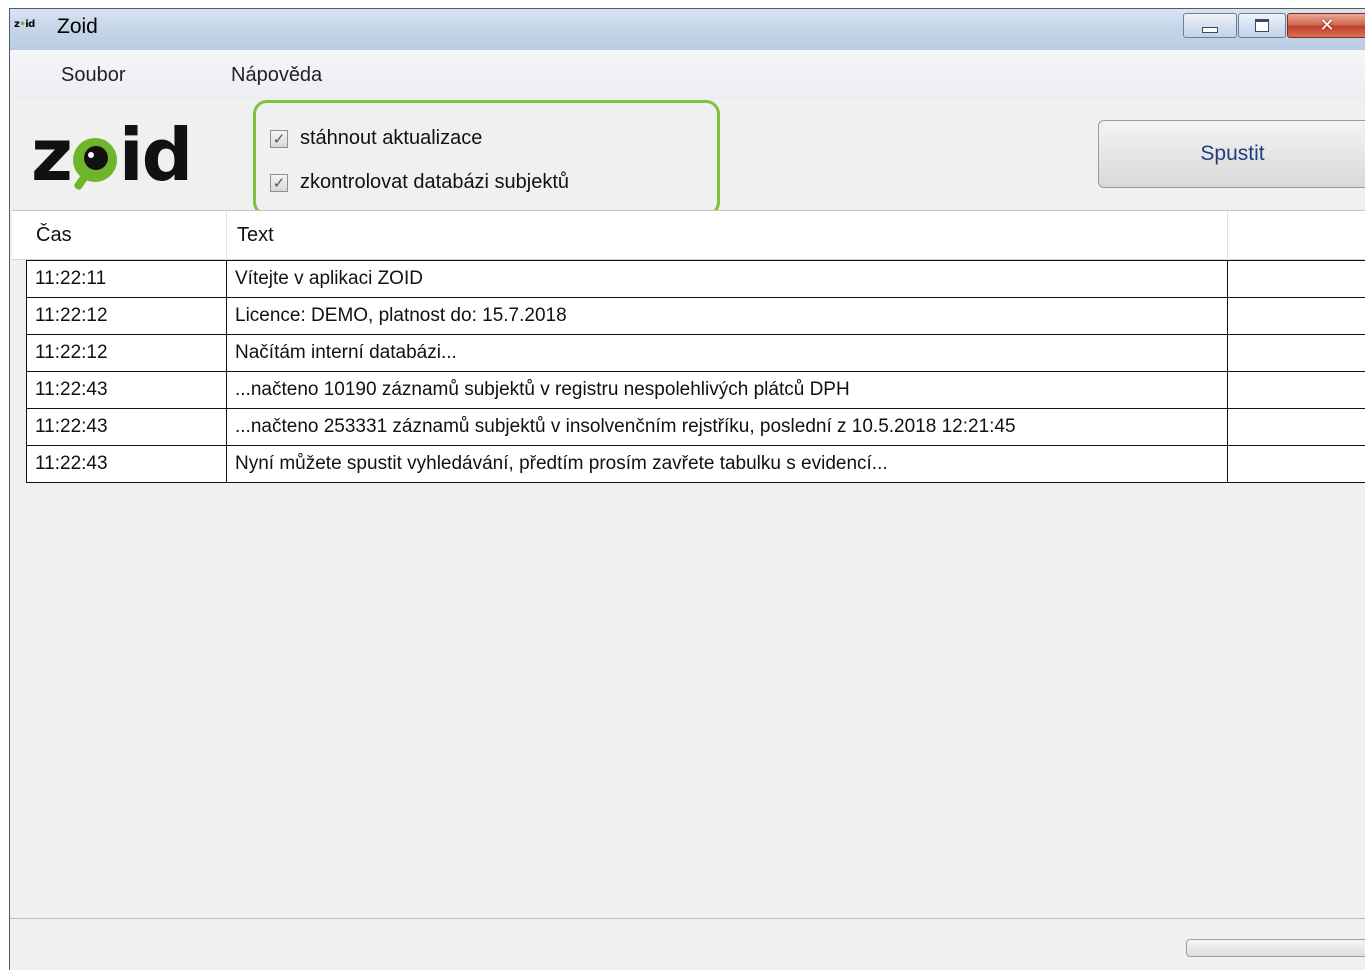  Describe the element at coordinates (391, 138) in the screenshot. I see `download-updates-label: stáhnout aktualizace` at that location.